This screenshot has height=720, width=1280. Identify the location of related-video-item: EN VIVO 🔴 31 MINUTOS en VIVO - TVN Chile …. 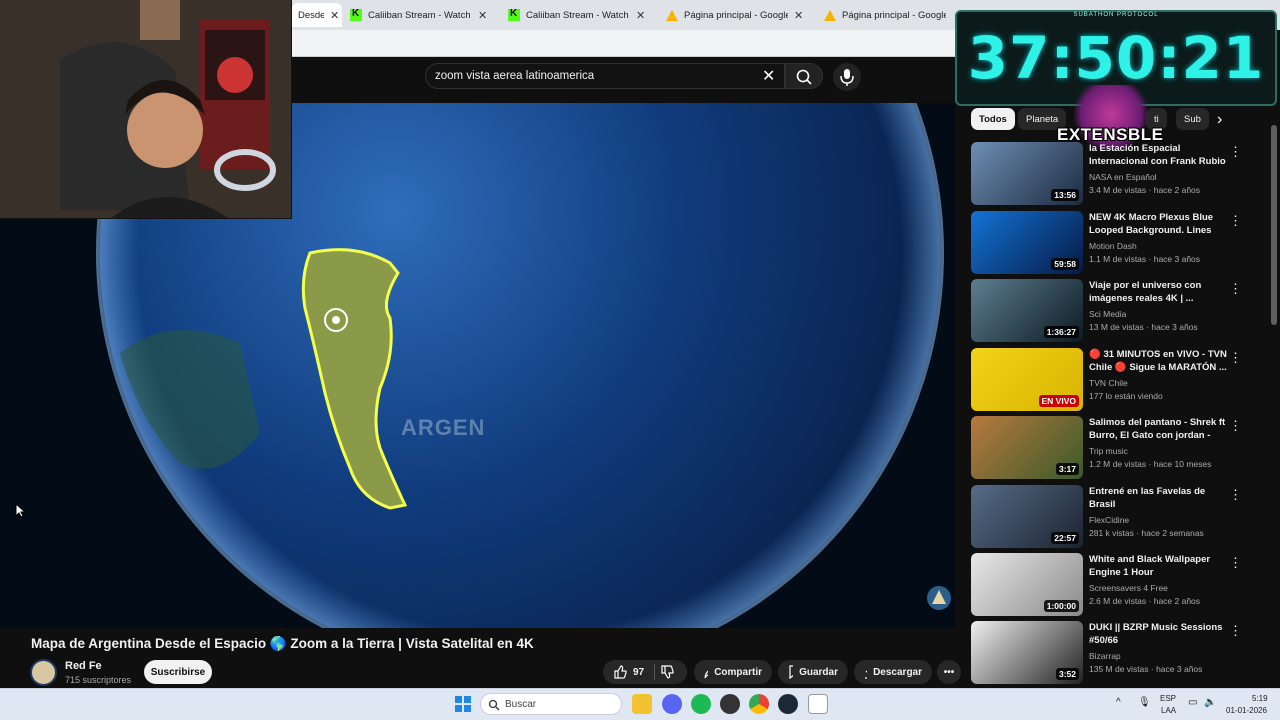
(1116, 380).